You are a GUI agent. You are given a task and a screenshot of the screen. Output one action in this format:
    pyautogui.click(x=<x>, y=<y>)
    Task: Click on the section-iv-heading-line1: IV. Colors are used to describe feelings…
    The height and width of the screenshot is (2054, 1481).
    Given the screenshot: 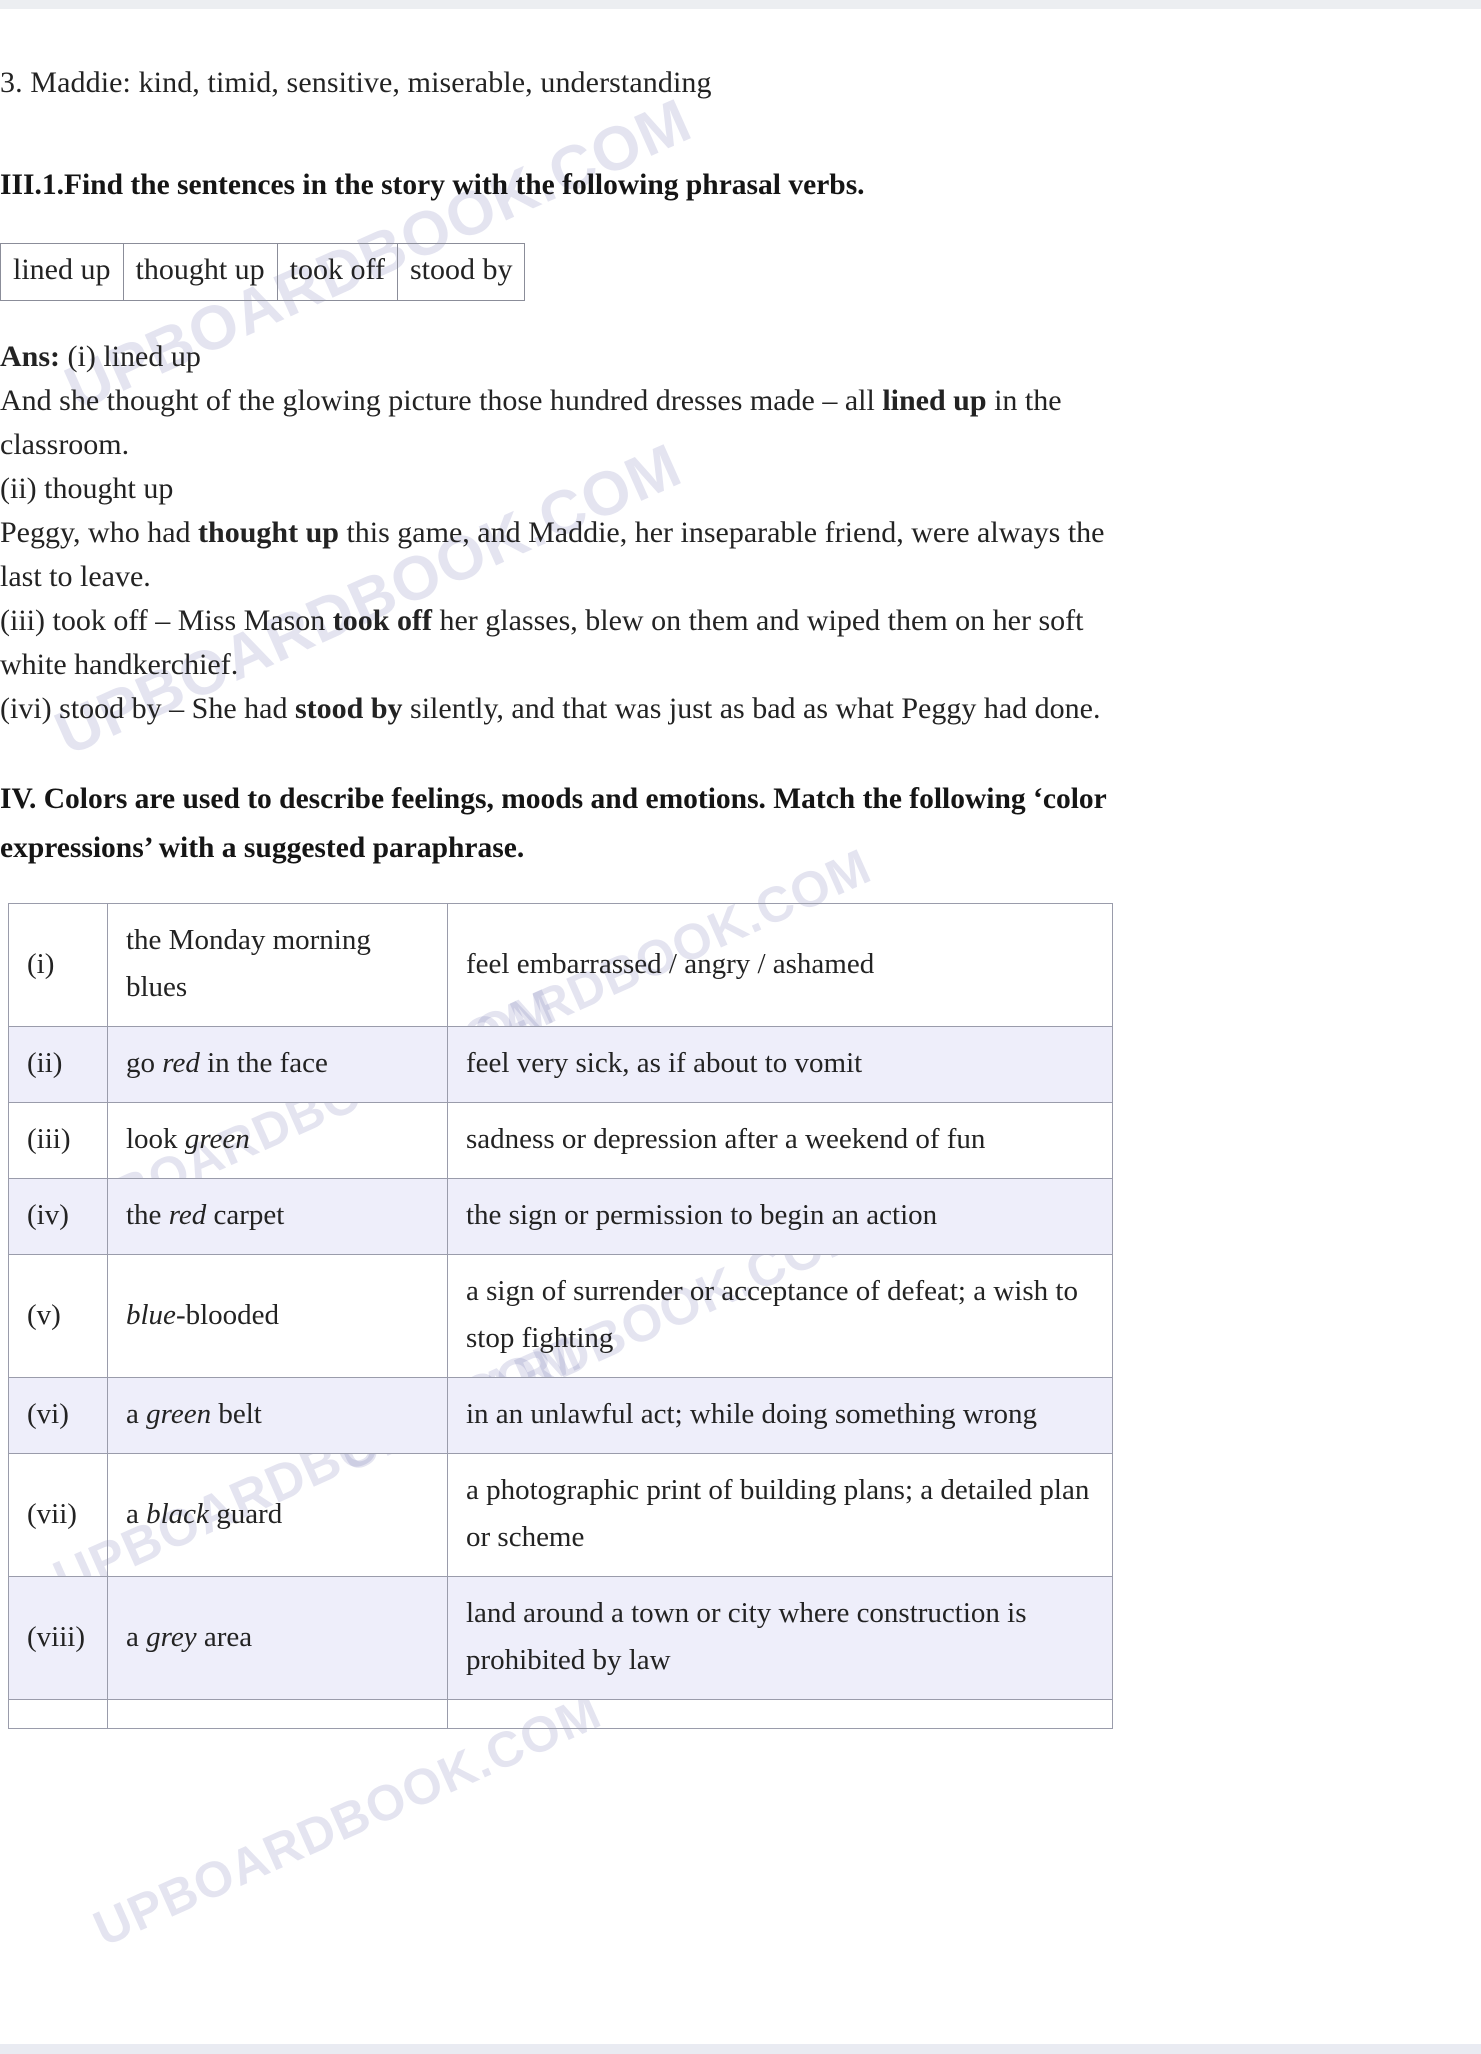 What is the action you would take?
    pyautogui.click(x=553, y=799)
    